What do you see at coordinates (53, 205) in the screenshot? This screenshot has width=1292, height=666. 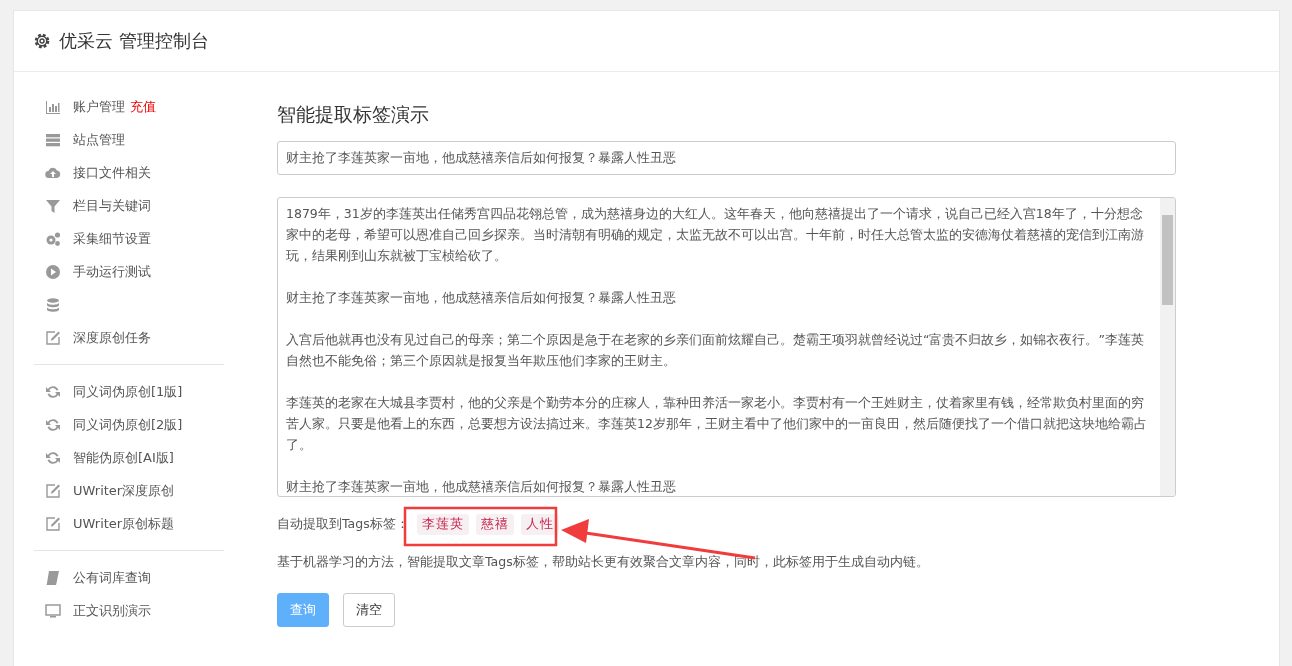 I see `filter-icon` at bounding box center [53, 205].